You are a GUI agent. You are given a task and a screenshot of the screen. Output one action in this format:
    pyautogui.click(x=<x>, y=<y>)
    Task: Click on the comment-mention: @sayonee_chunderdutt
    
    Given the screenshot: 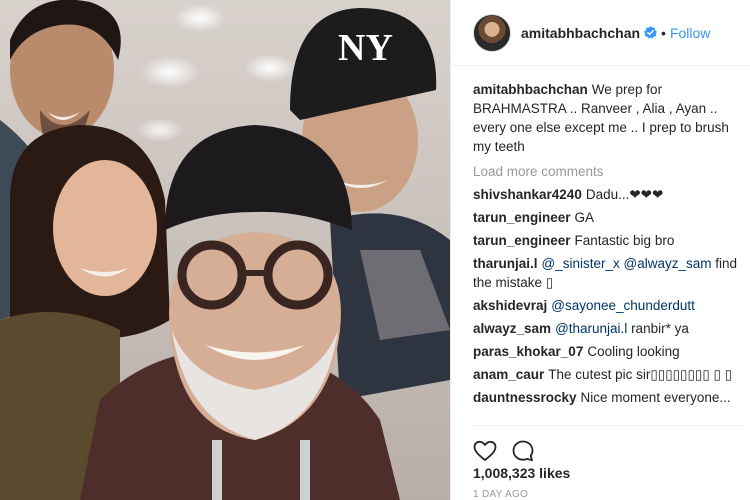 What is the action you would take?
    pyautogui.click(x=623, y=305)
    